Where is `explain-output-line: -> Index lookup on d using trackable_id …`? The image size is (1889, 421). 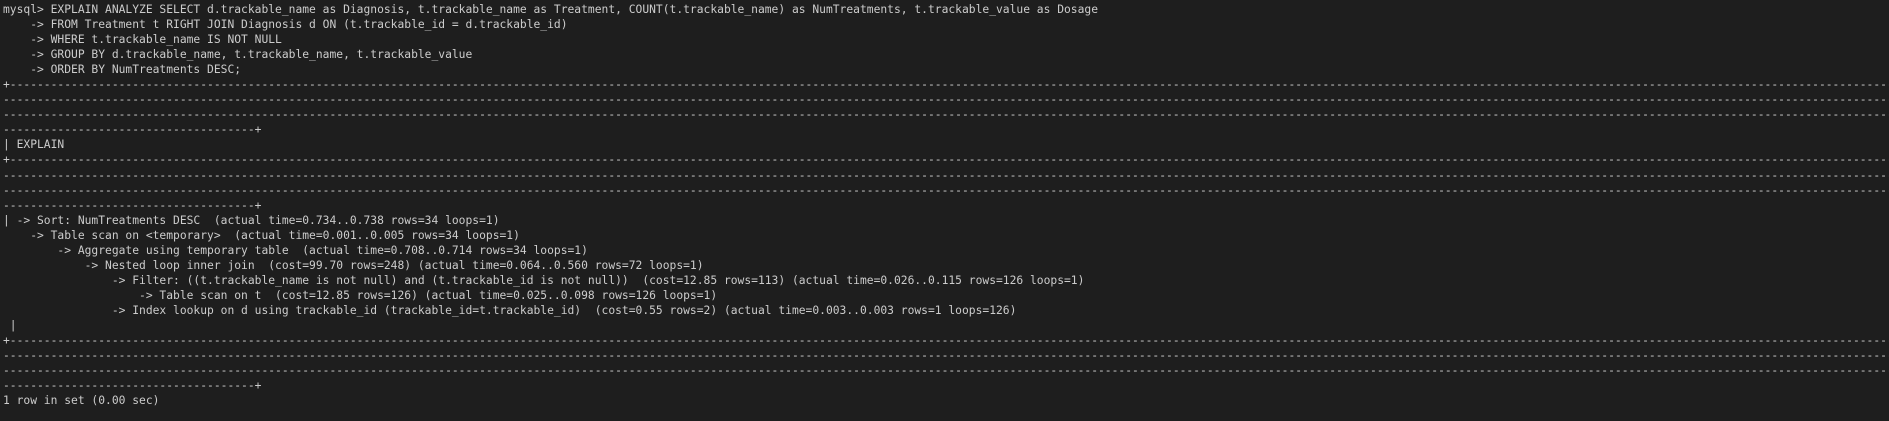
explain-output-line: -> Index lookup on d using trackable_id … is located at coordinates (510, 310).